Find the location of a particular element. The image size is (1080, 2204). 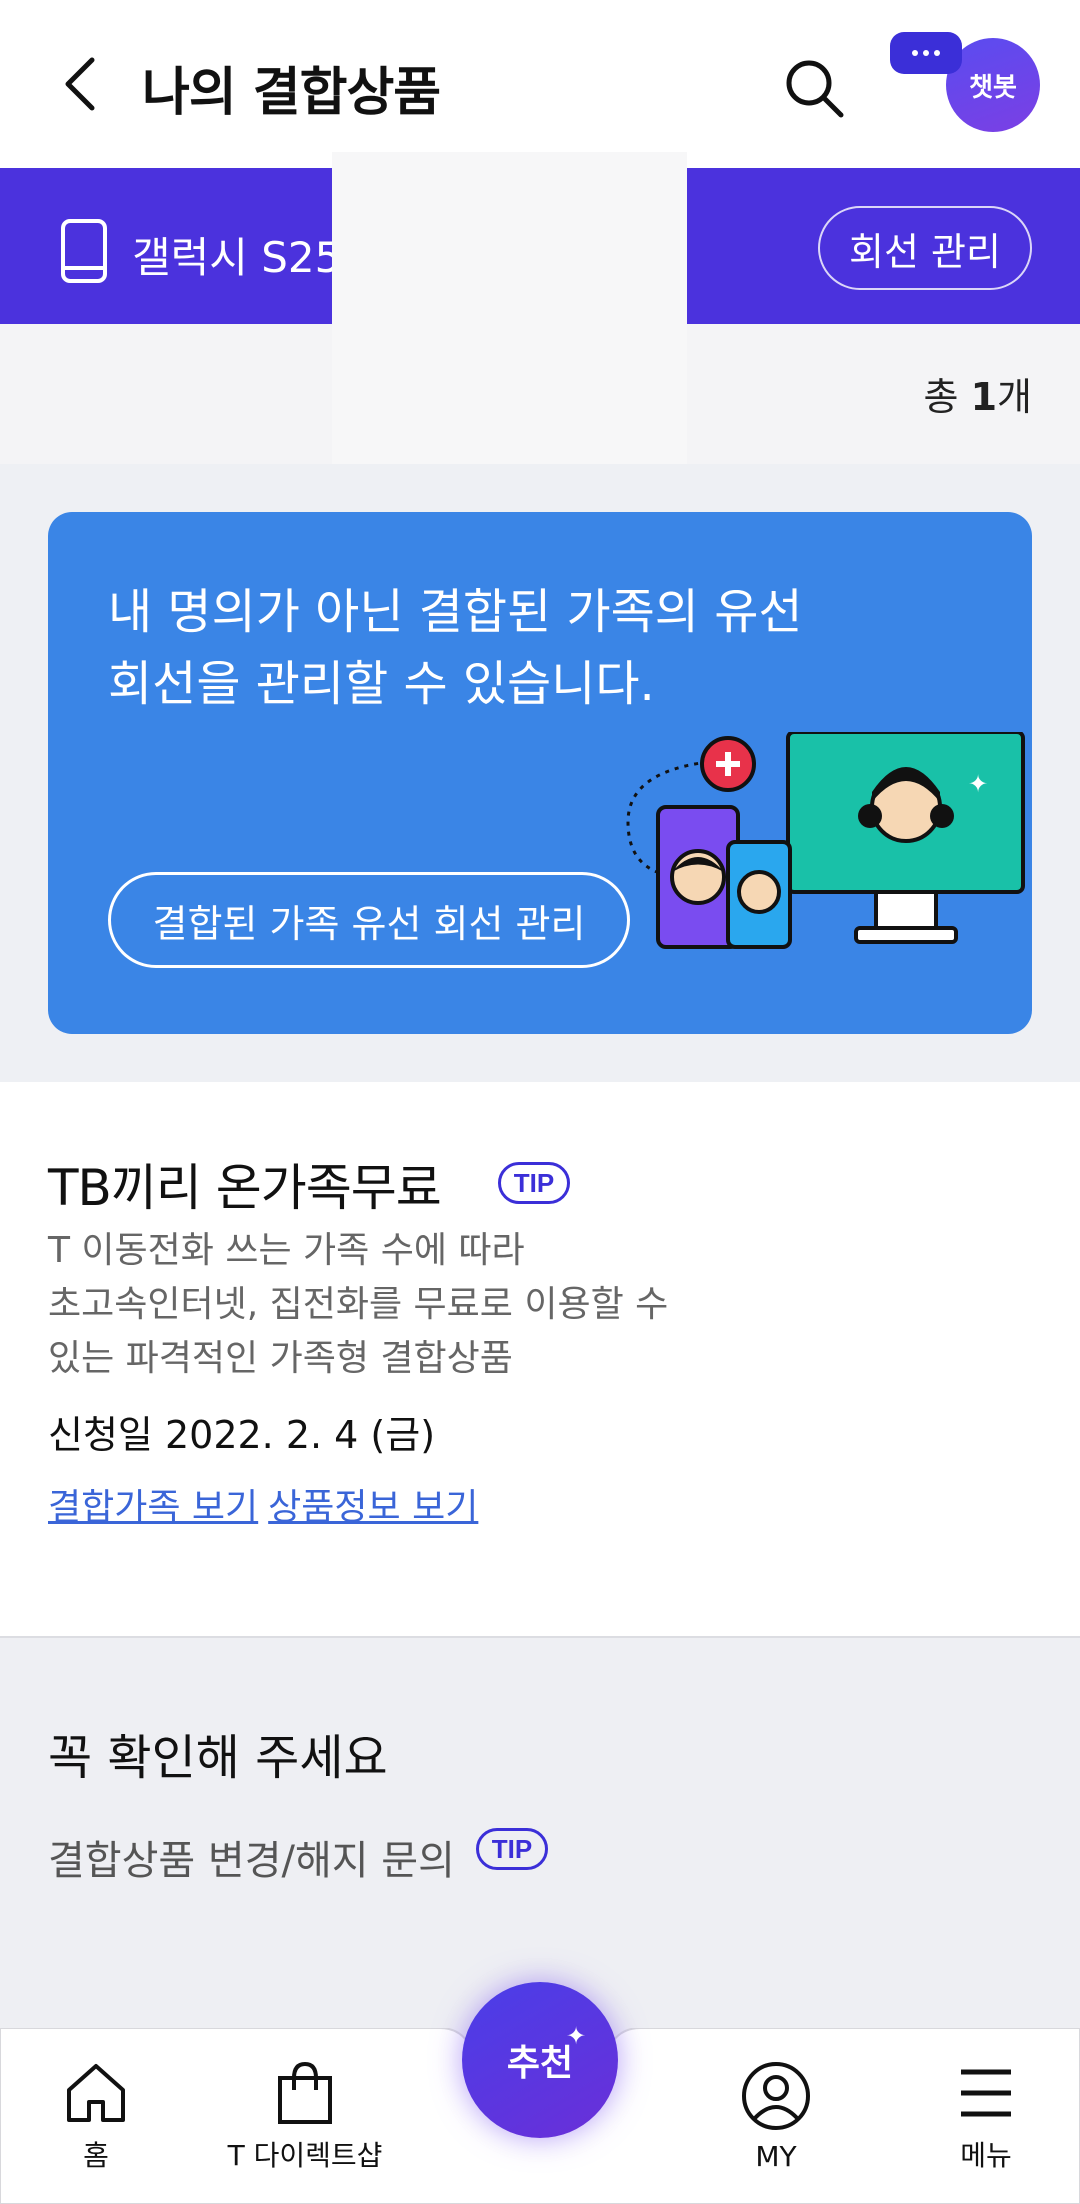

chatbot-button: 챗봇 is located at coordinates (966, 85).